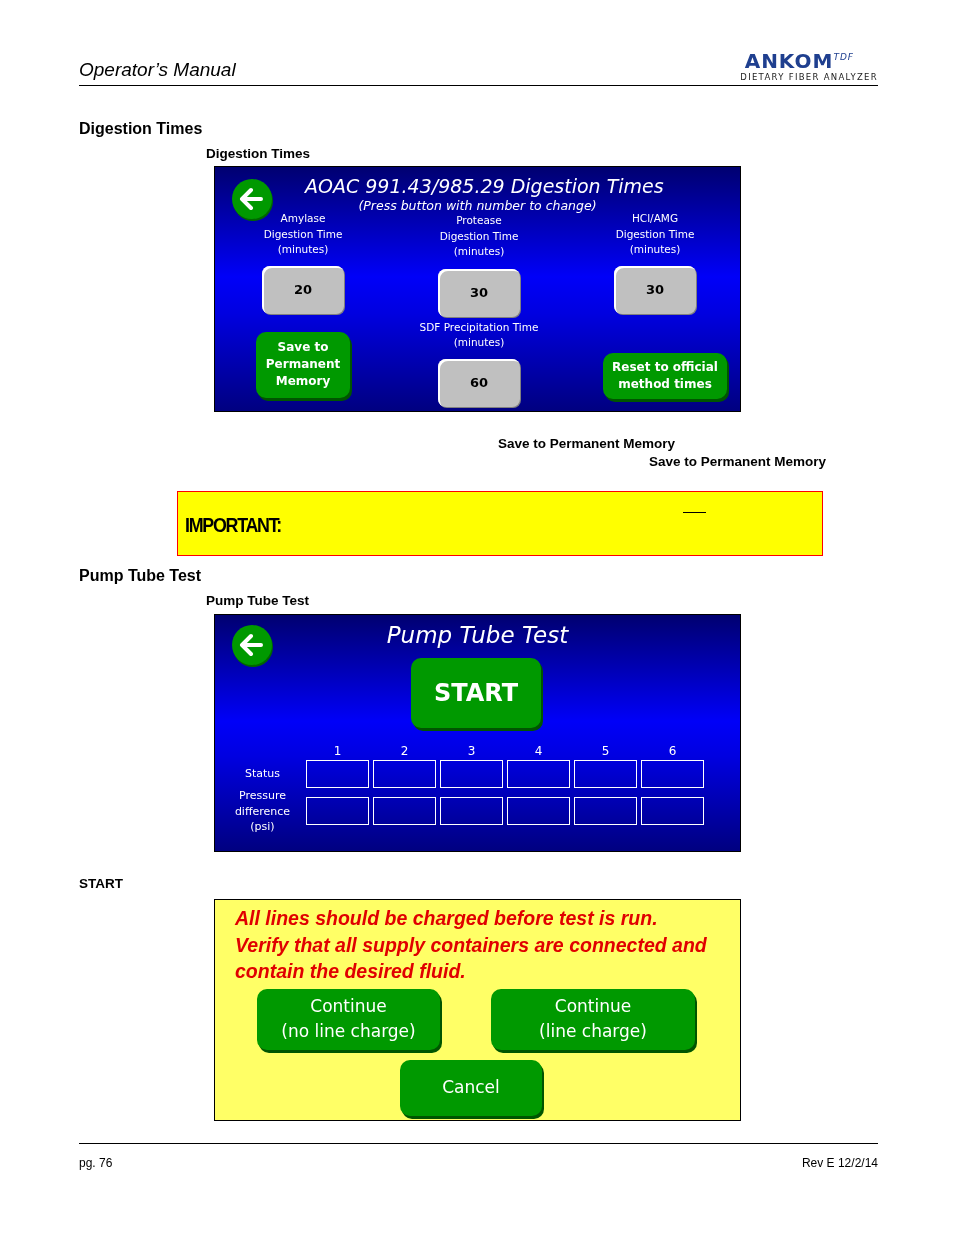 This screenshot has height=1235, width=954. Describe the element at coordinates (477, 635) in the screenshot. I see `screen-title: Pump Tube Test` at that location.